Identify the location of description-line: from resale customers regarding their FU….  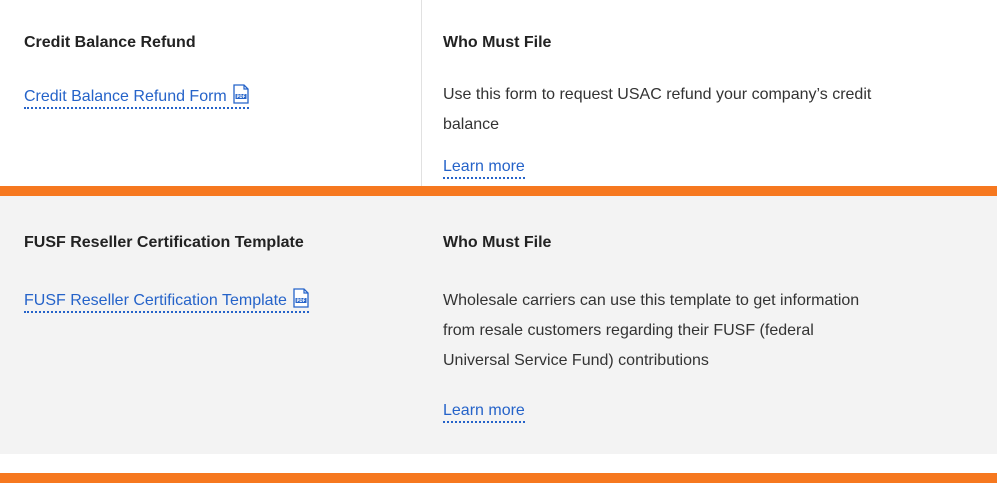
(628, 330).